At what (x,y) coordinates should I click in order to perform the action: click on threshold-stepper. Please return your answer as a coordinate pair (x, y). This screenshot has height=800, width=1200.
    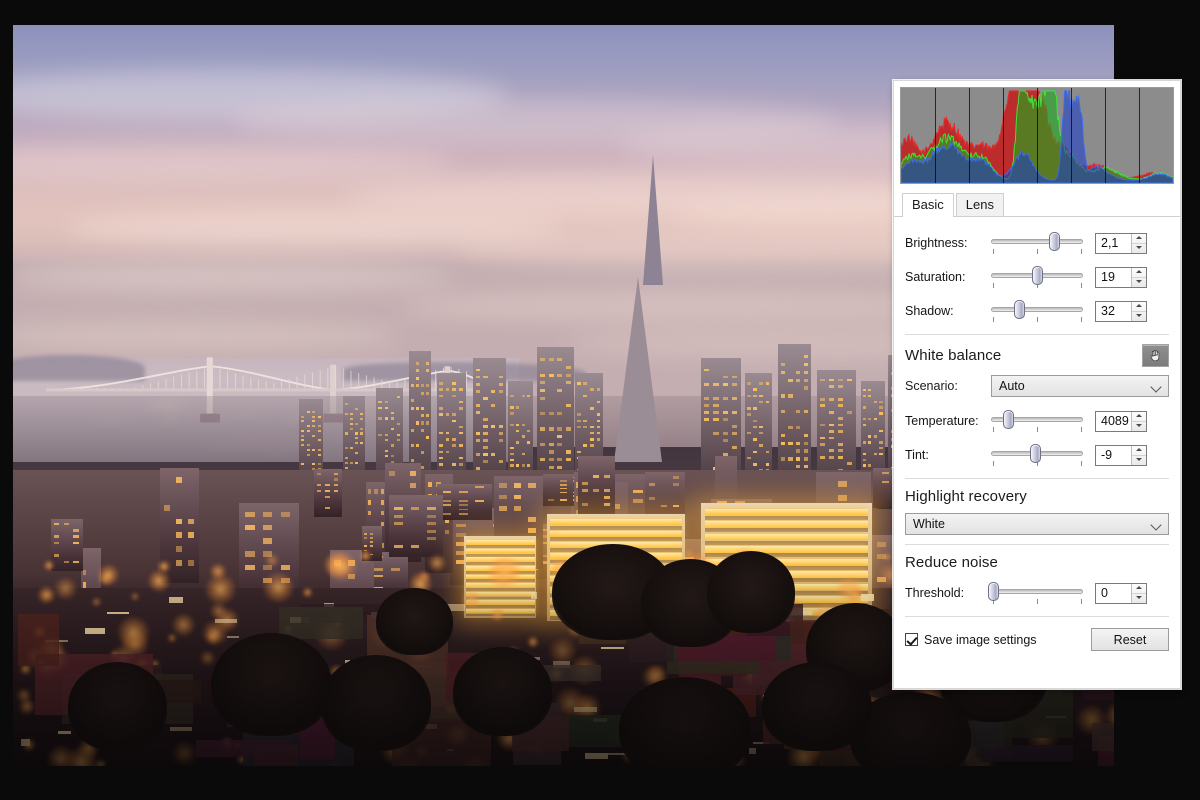
    Looking at the image, I should click on (1138, 593).